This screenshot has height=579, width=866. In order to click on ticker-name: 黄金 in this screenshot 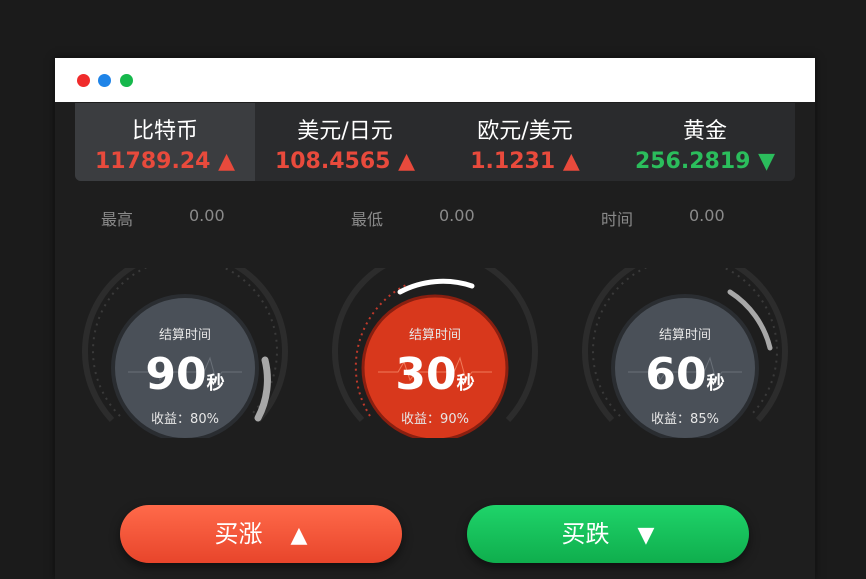, I will do `click(704, 131)`.